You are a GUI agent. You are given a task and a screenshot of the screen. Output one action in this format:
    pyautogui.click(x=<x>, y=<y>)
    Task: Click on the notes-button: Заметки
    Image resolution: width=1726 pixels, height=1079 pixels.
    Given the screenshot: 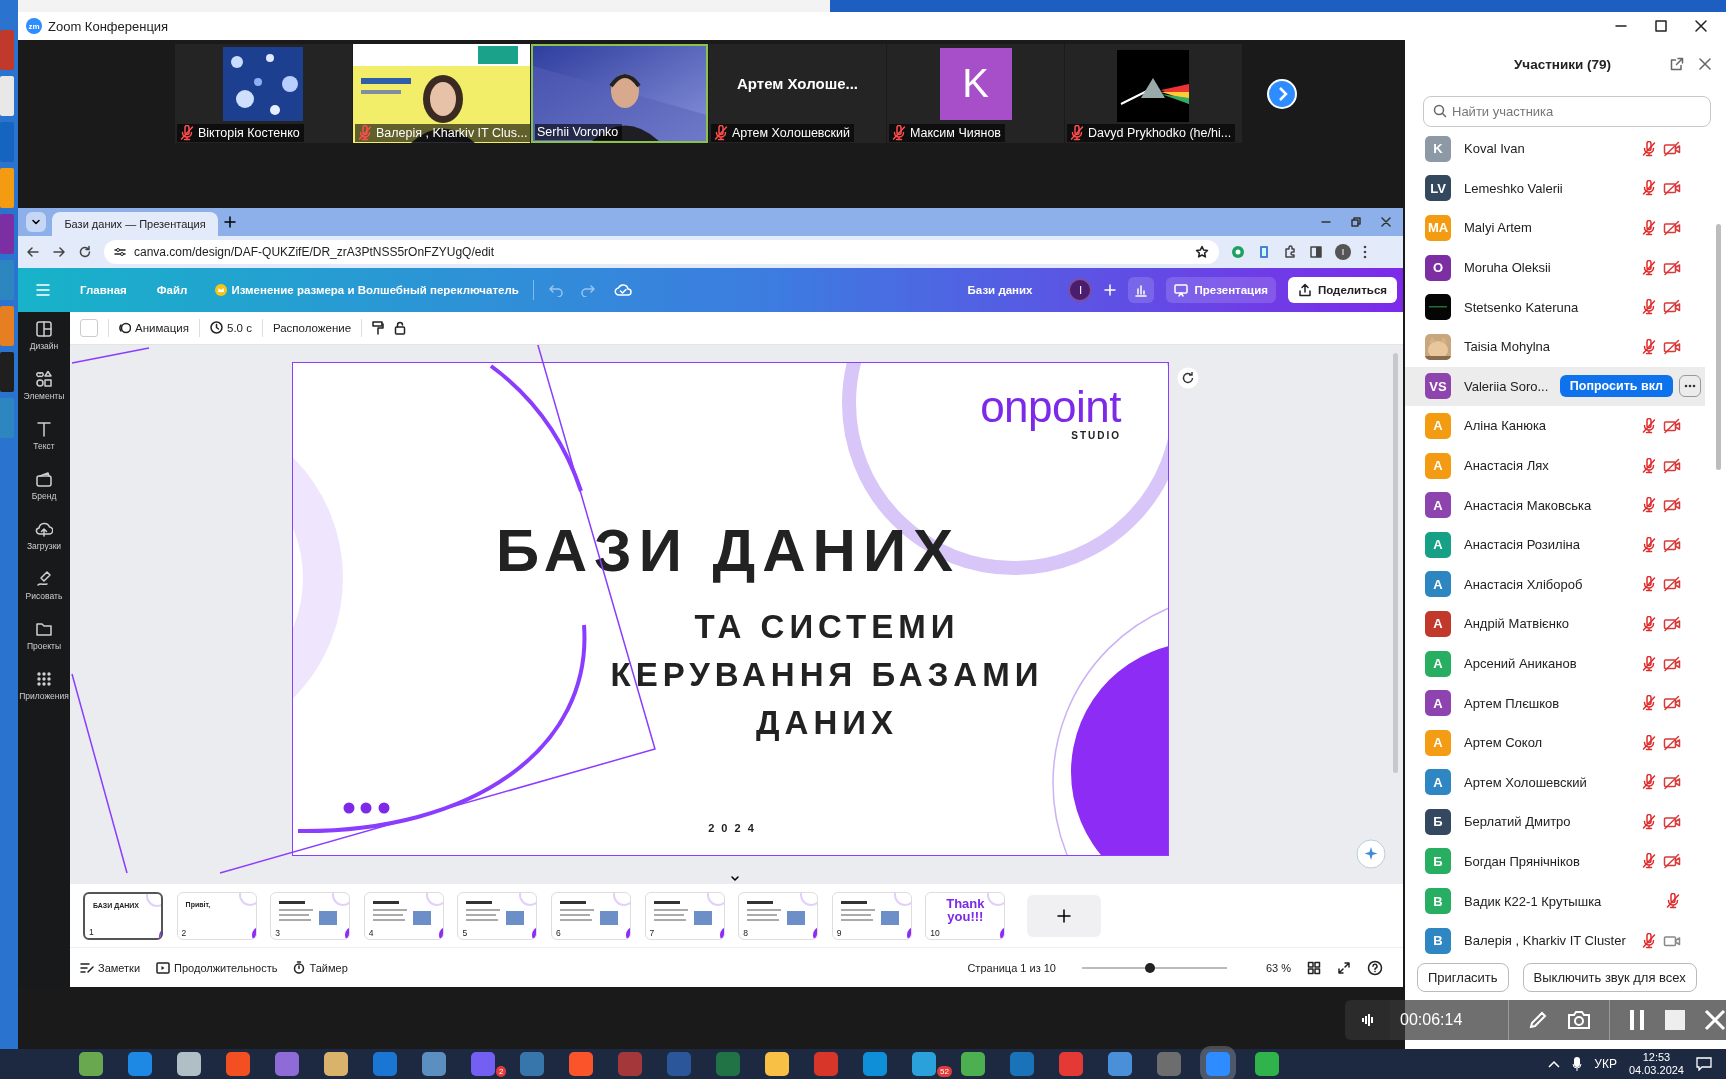 What is the action you would take?
    pyautogui.click(x=110, y=967)
    